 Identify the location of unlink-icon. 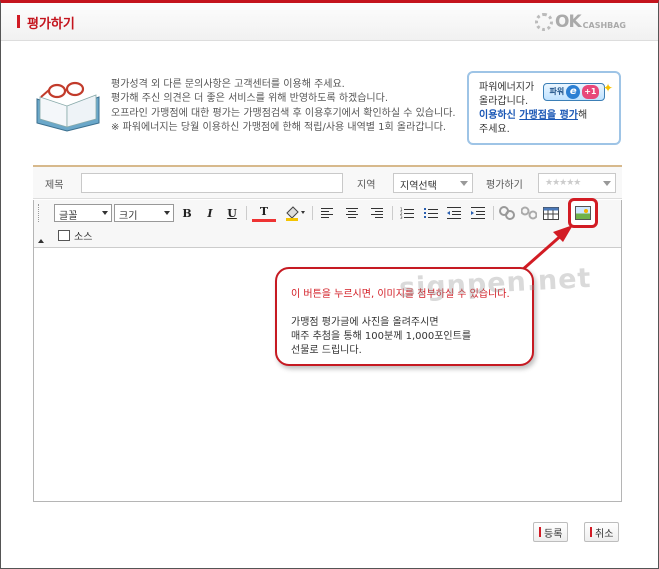
(529, 213).